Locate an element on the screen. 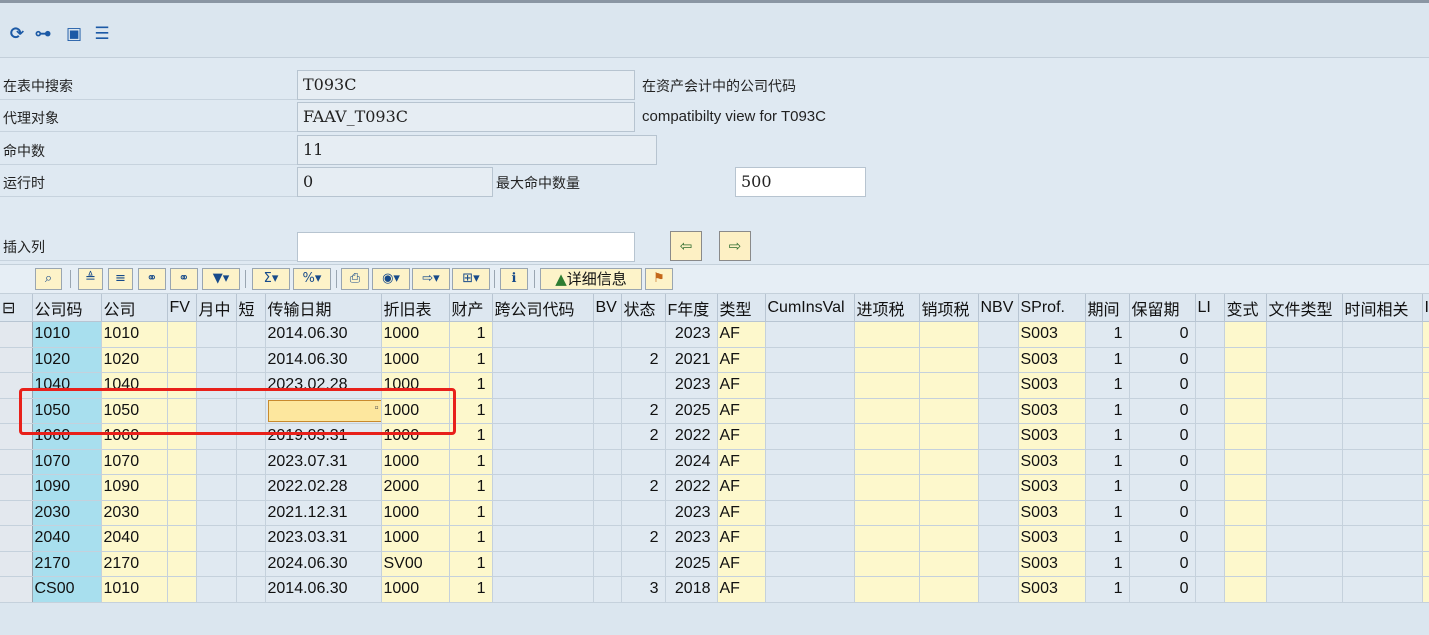  transfer-date-cell: 2021.12.31 is located at coordinates (323, 513).